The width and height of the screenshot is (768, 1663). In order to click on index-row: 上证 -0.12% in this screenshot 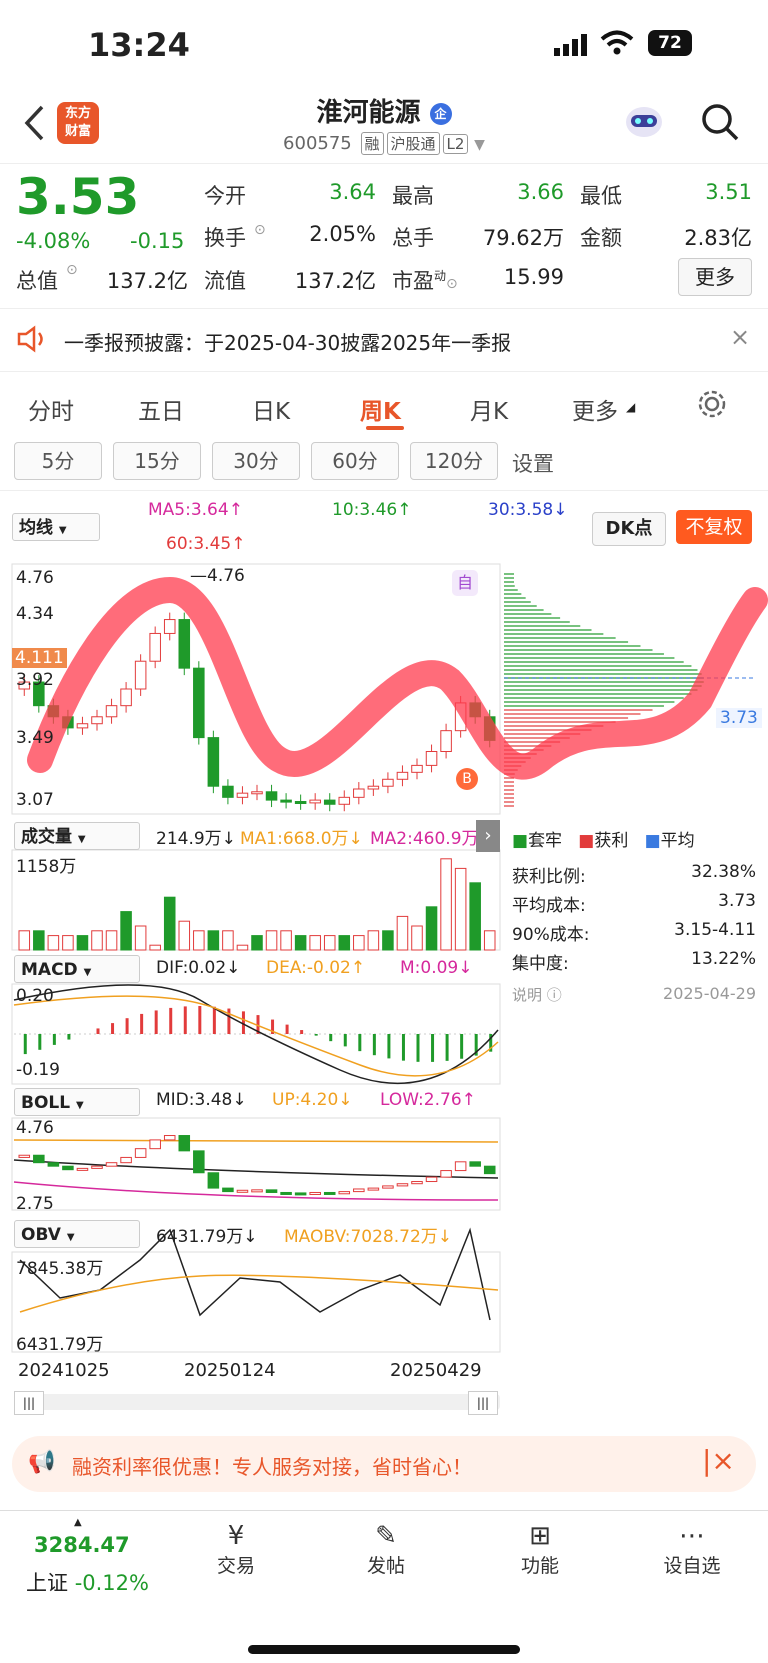, I will do `click(87, 1582)`.